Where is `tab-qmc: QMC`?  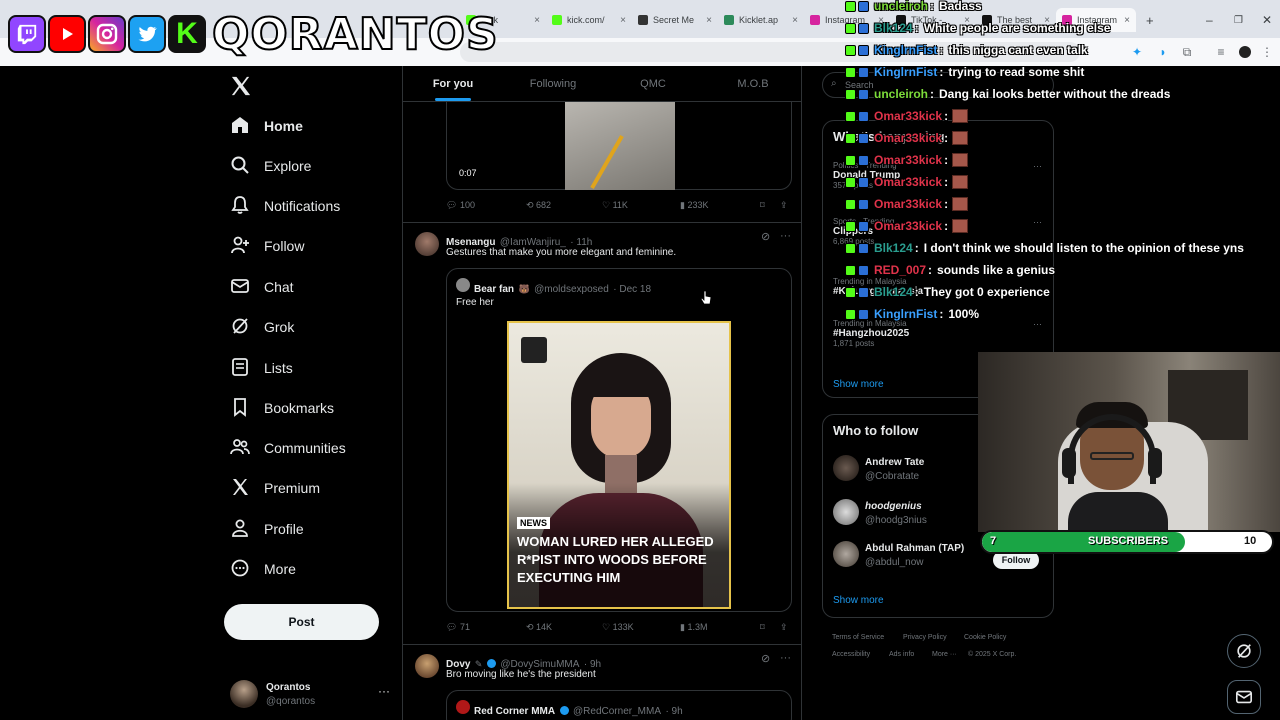
tab-qmc: QMC is located at coordinates (653, 83).